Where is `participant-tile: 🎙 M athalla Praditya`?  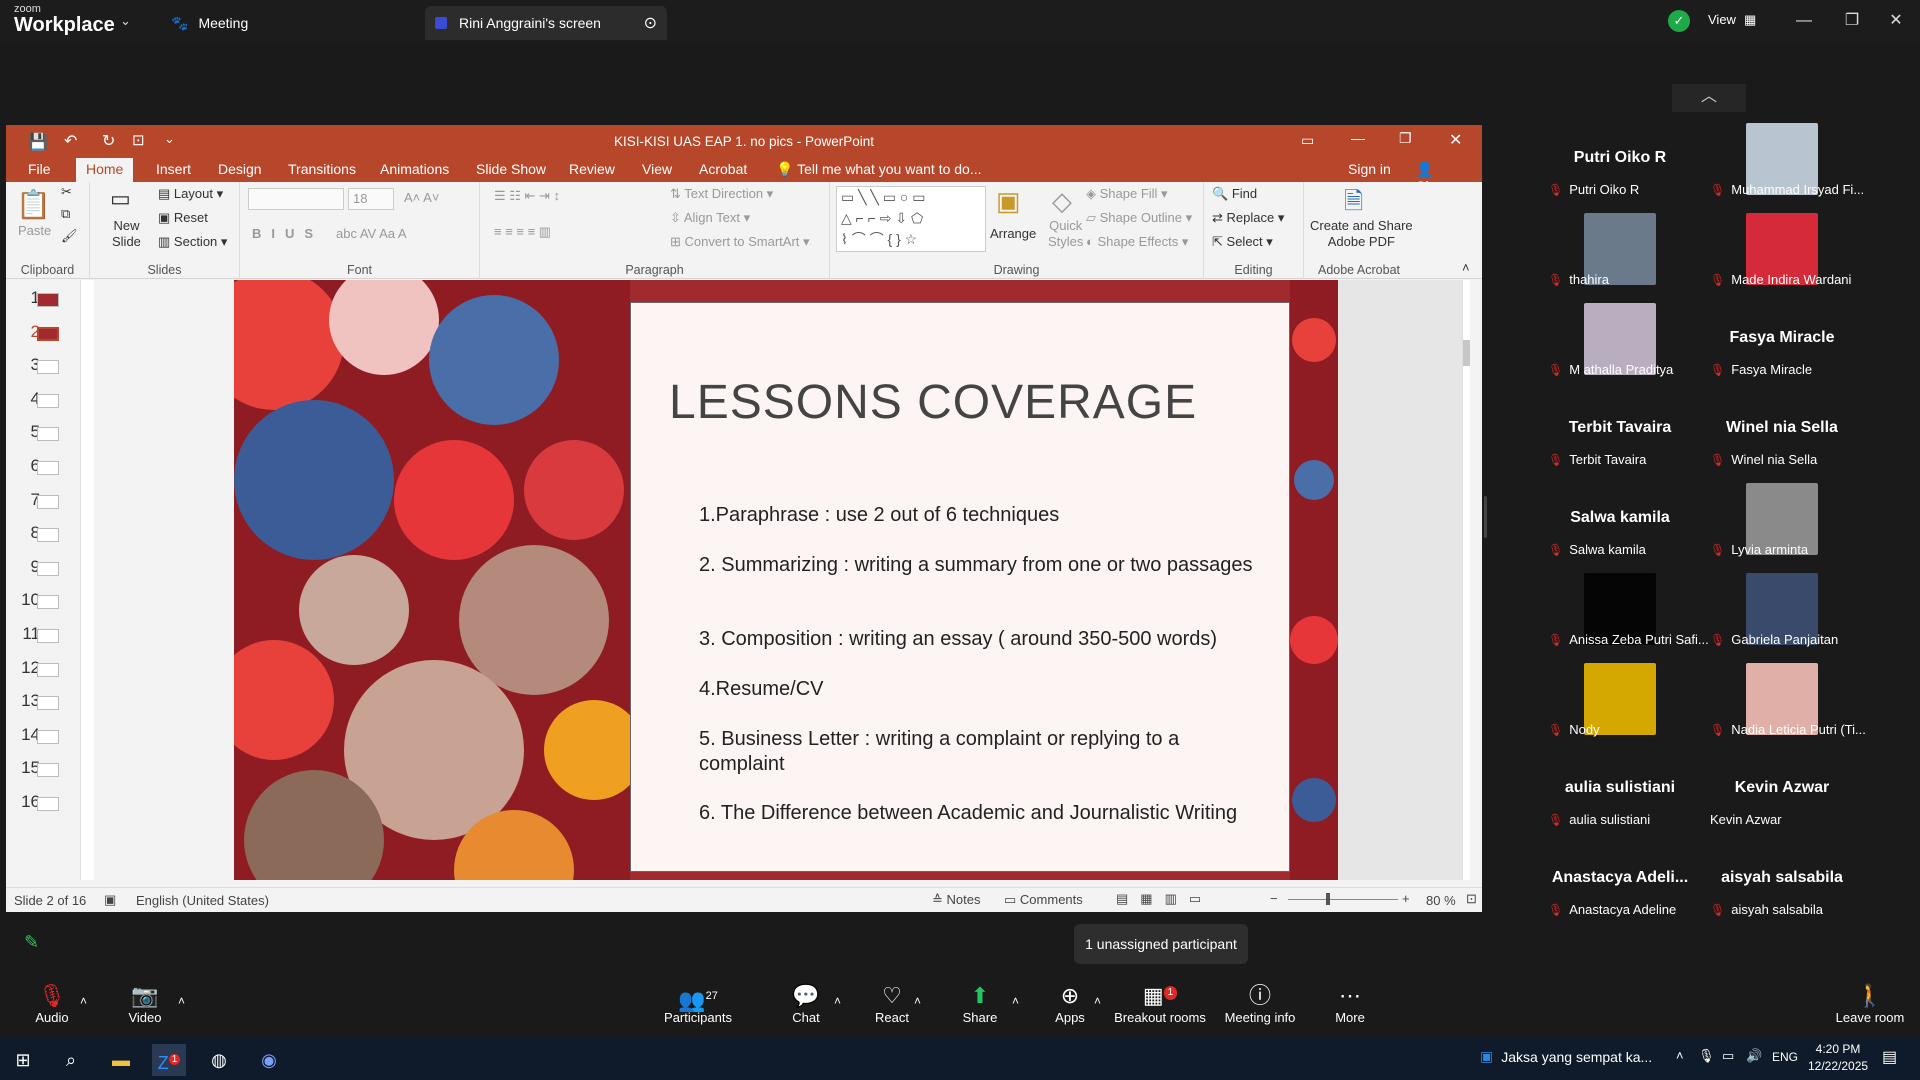
participant-tile: 🎙 M athalla Praditya is located at coordinates (1610, 369).